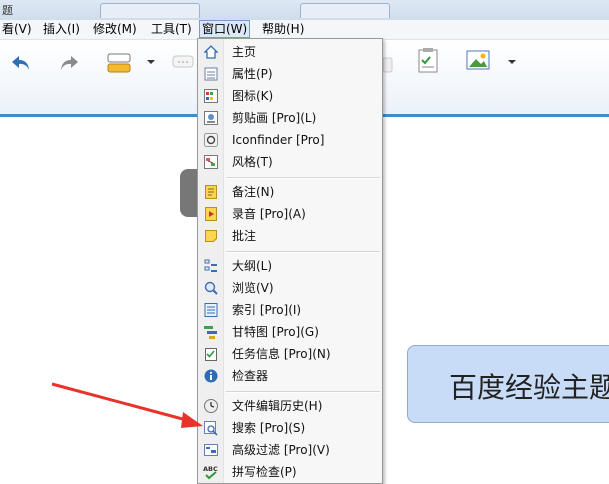 This screenshot has height=484, width=609. What do you see at coordinates (211, 192) in the screenshot?
I see `notes-icon` at bounding box center [211, 192].